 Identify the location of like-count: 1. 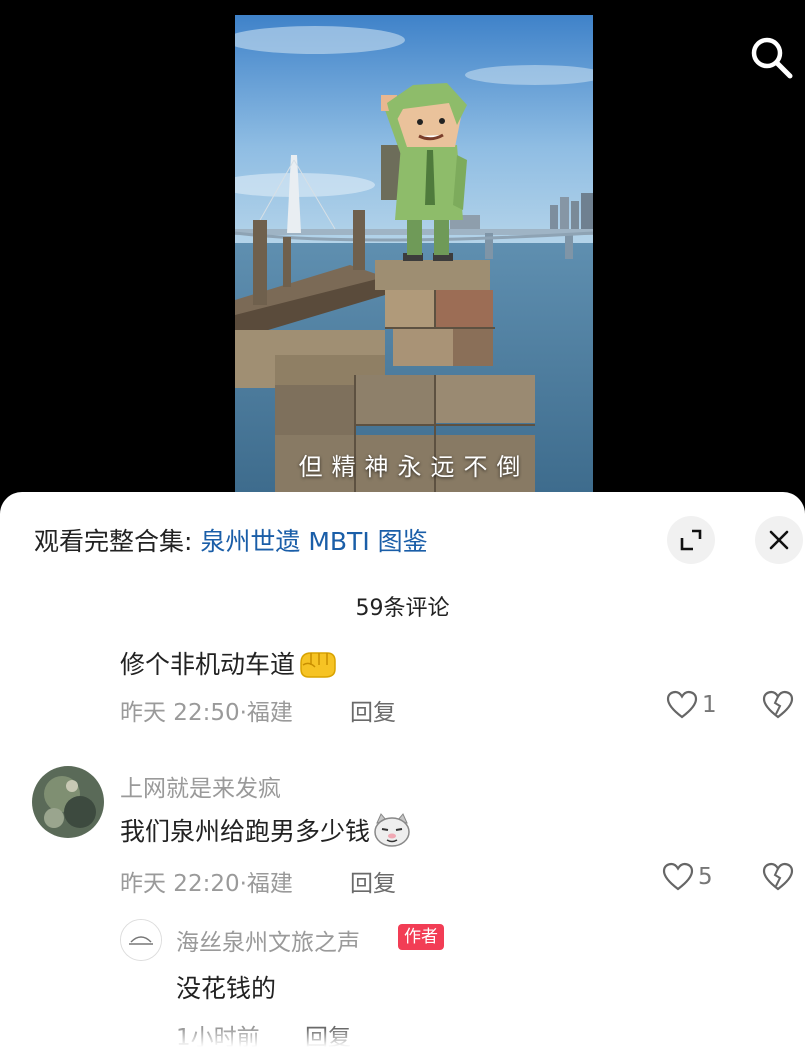
(709, 705).